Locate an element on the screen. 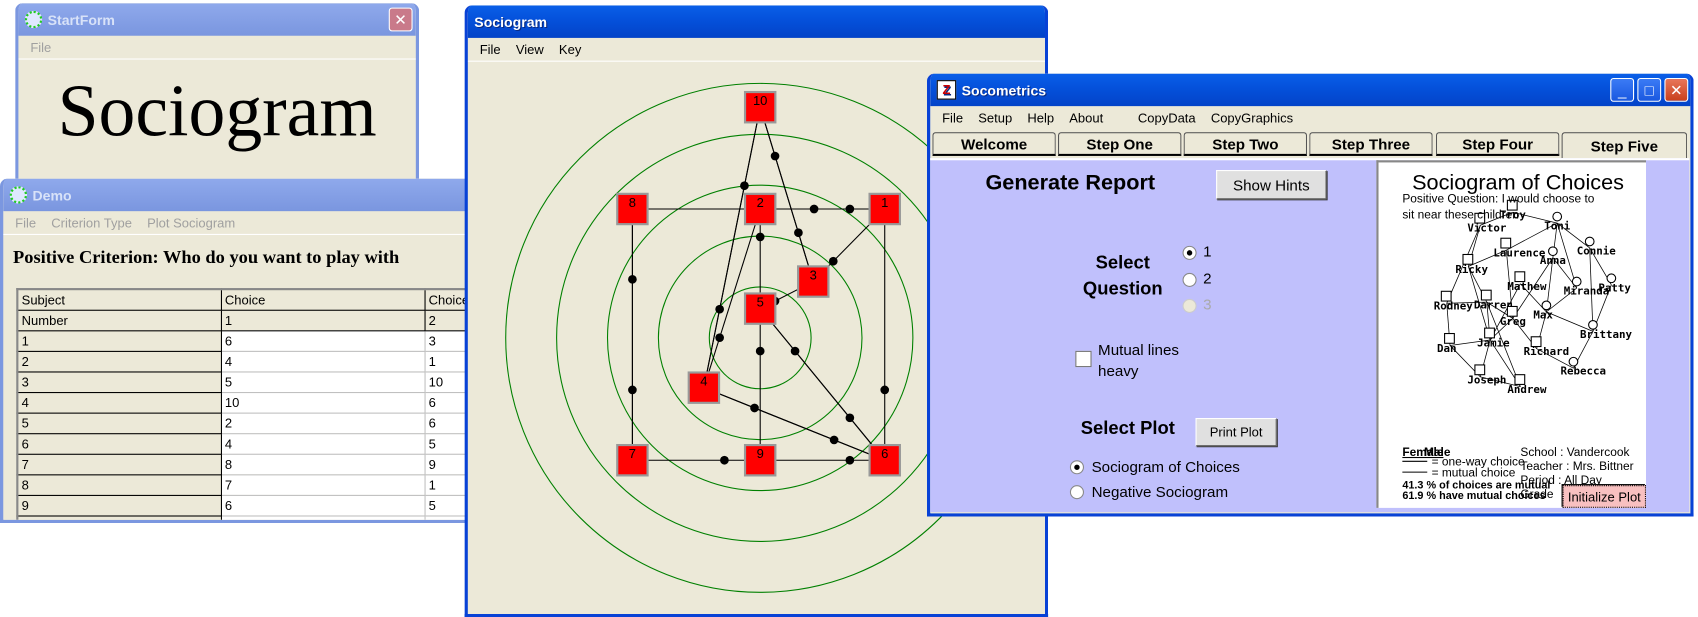 The height and width of the screenshot is (617, 1698). label-line: Question is located at coordinates (1122, 288).